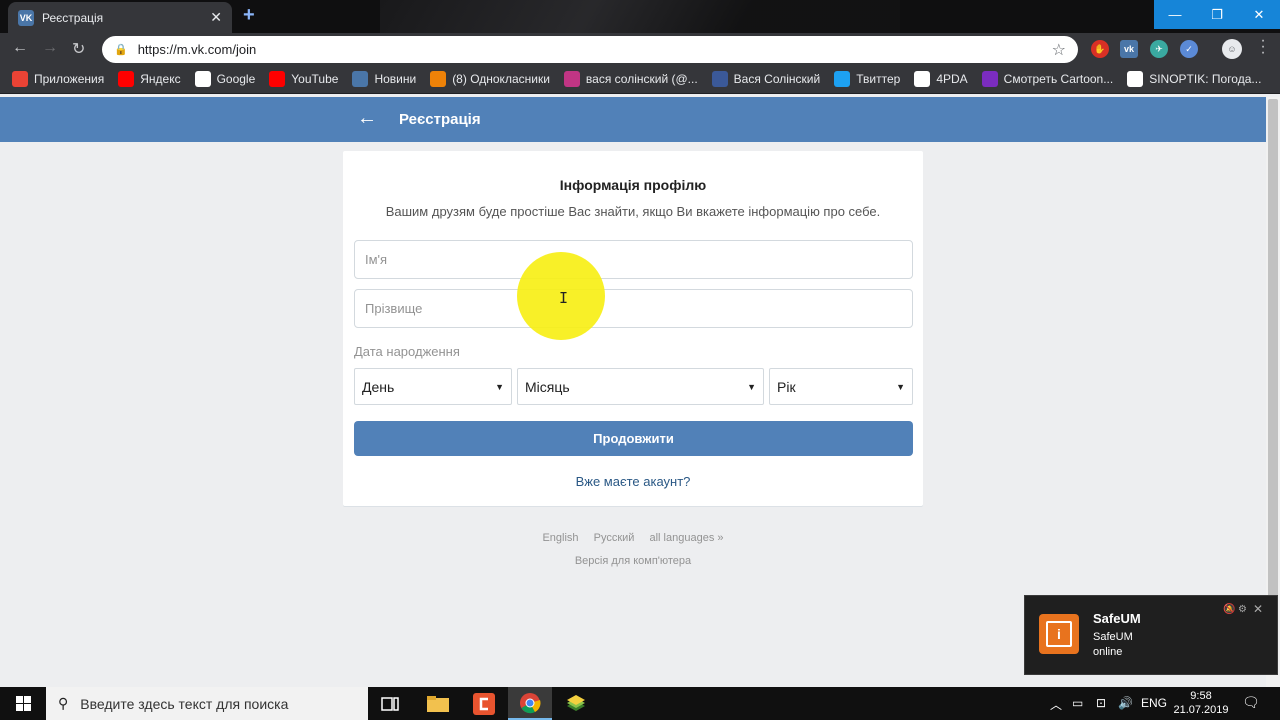  I want to click on taskbar-search-placeholder: Введите здесь текст для поиска, so click(184, 703).